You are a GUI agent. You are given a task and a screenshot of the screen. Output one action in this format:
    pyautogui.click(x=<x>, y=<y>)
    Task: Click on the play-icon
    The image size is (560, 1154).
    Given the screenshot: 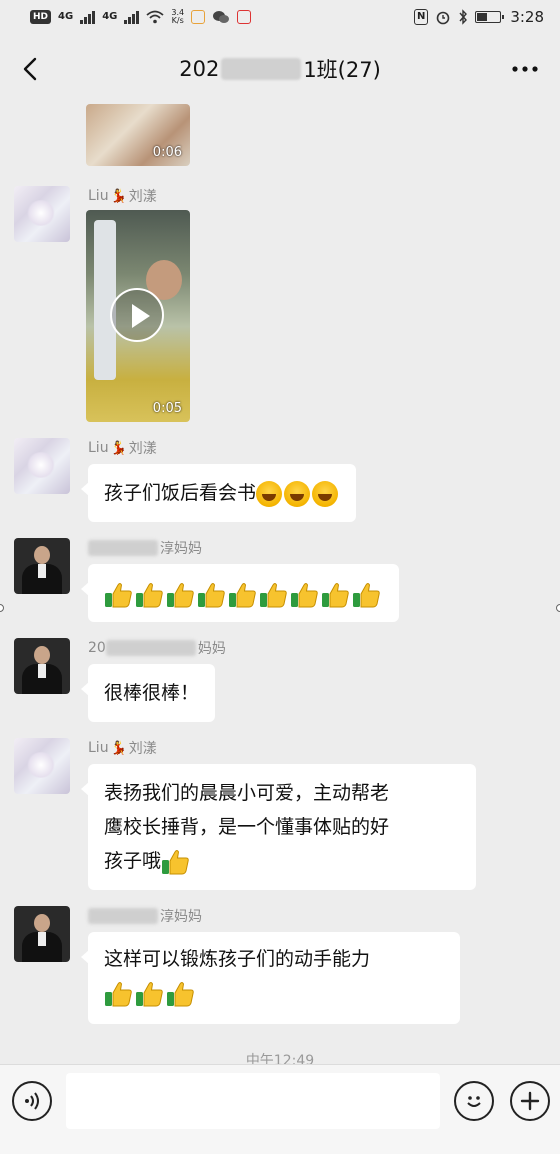 What is the action you would take?
    pyautogui.click(x=137, y=315)
    